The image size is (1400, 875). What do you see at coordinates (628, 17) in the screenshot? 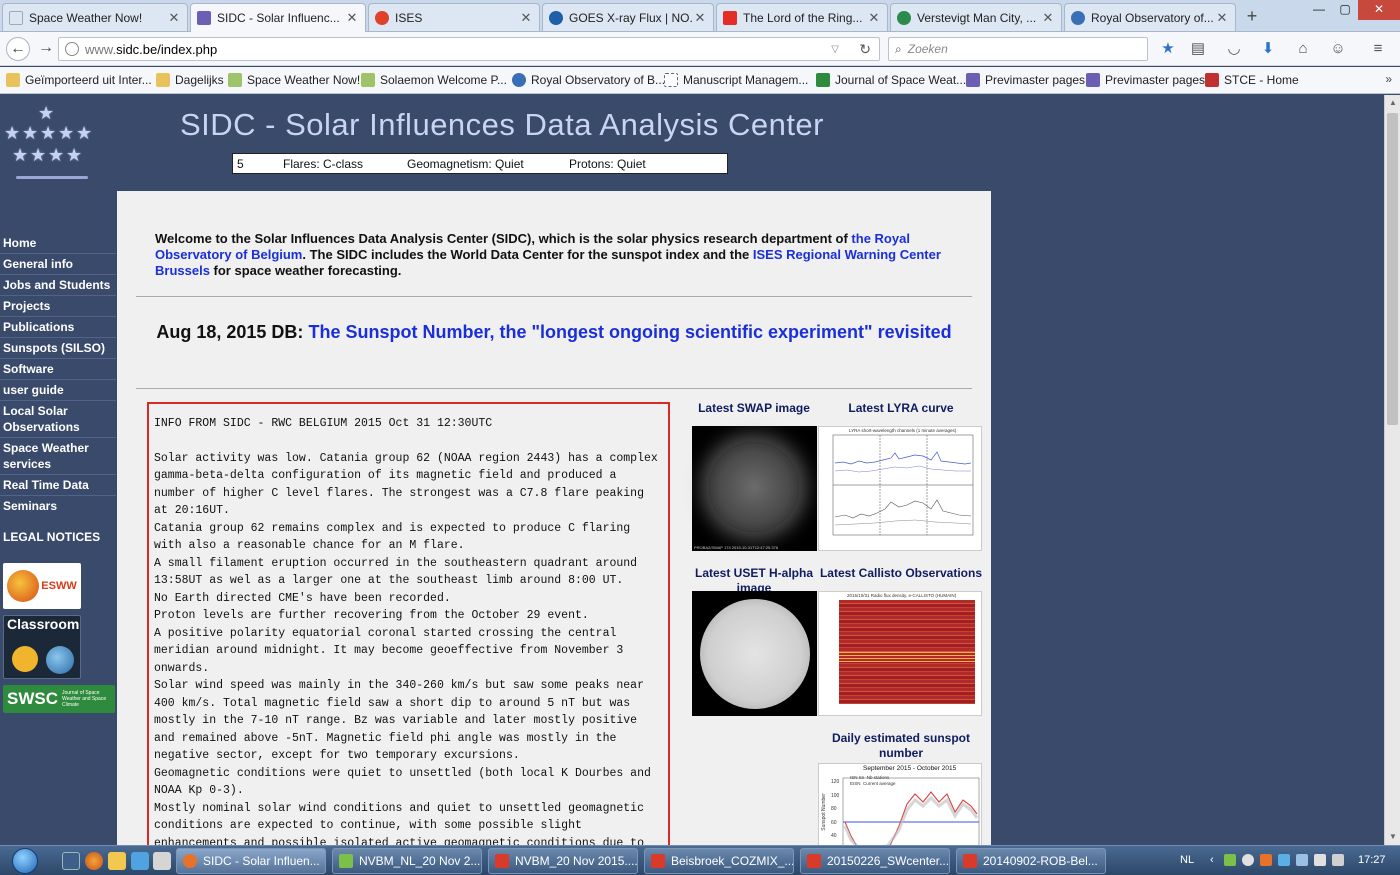
I see `tab-goes: GOES X-ray Flux | NO... ✕` at bounding box center [628, 17].